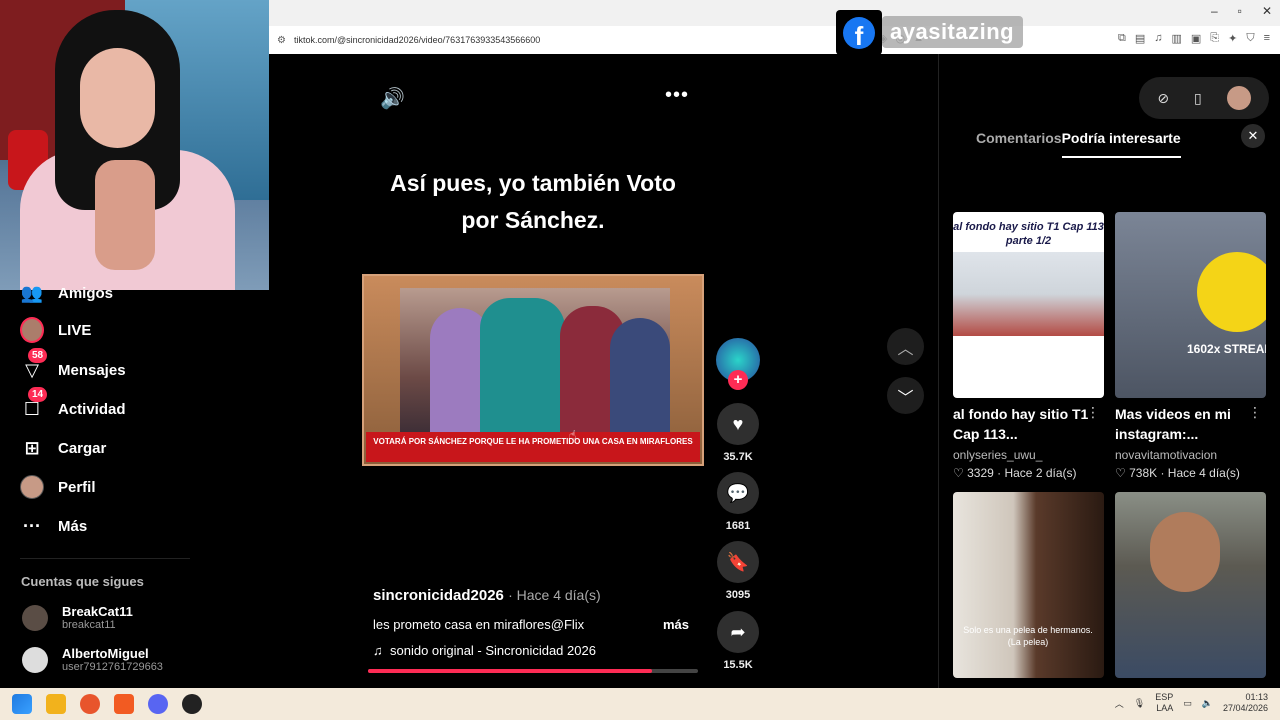  I want to click on share-arrow-icon: ➦, so click(738, 632).